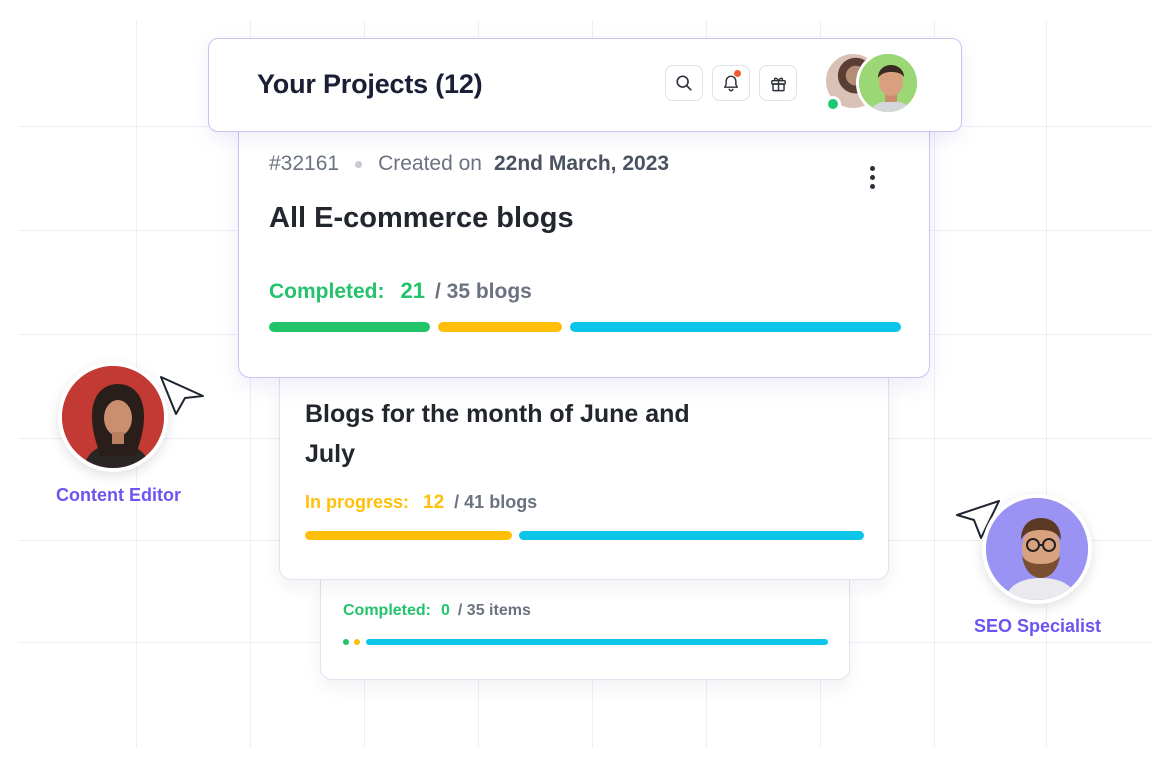 Image resolution: width=1171 pixels, height=768 pixels. What do you see at coordinates (585, 85) in the screenshot?
I see `projects-header: Your Projects (12)` at bounding box center [585, 85].